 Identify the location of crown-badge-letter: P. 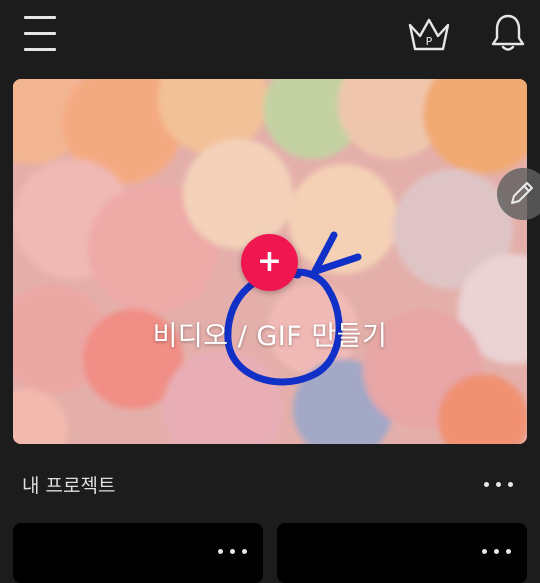
(429, 41).